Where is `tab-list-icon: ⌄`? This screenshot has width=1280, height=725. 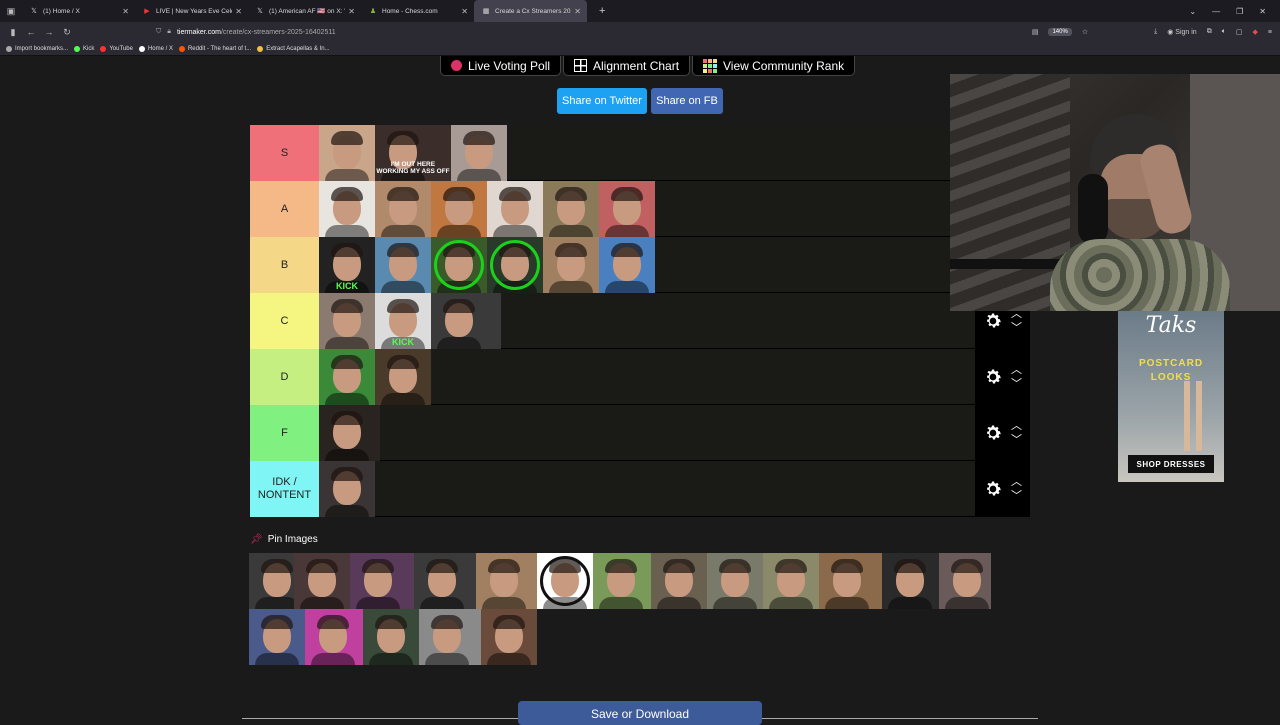
tab-list-icon: ⌄ is located at coordinates (1192, 11).